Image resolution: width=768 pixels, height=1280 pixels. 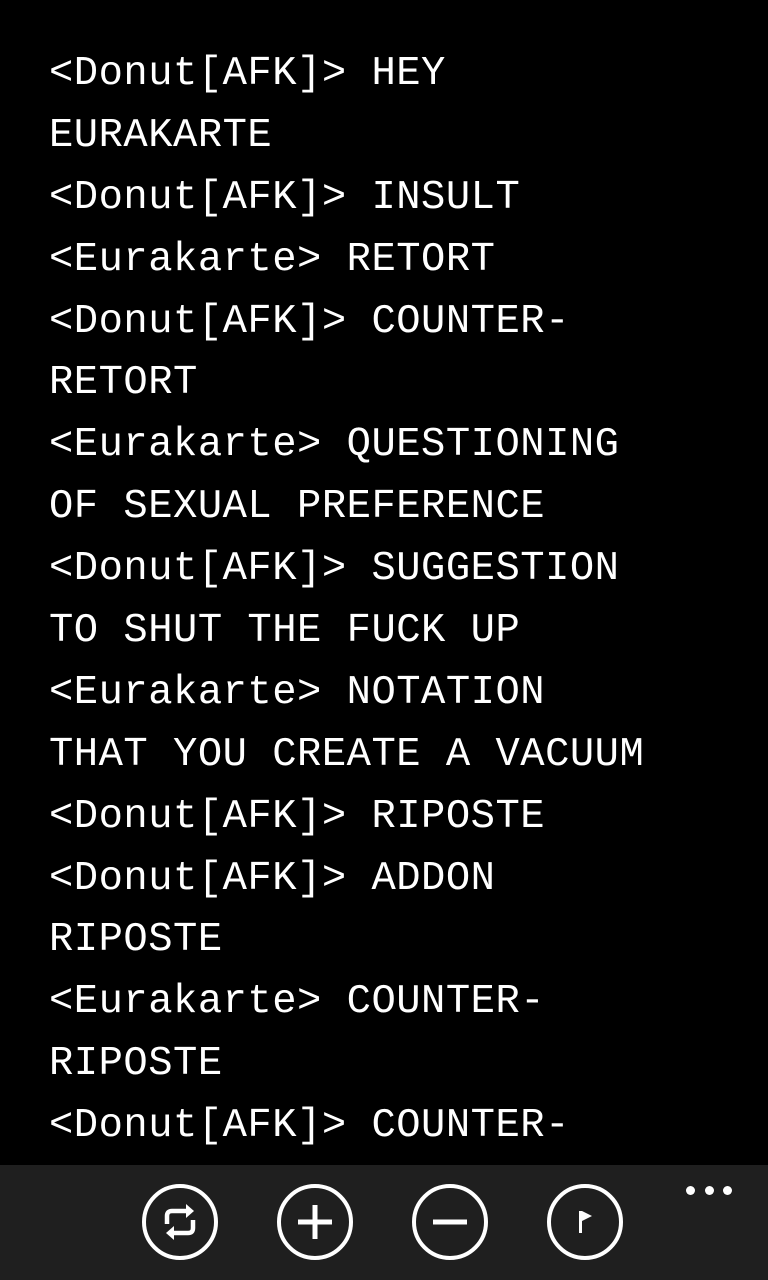 What do you see at coordinates (161, 135) in the screenshot?
I see `text-line: EURAKARTE` at bounding box center [161, 135].